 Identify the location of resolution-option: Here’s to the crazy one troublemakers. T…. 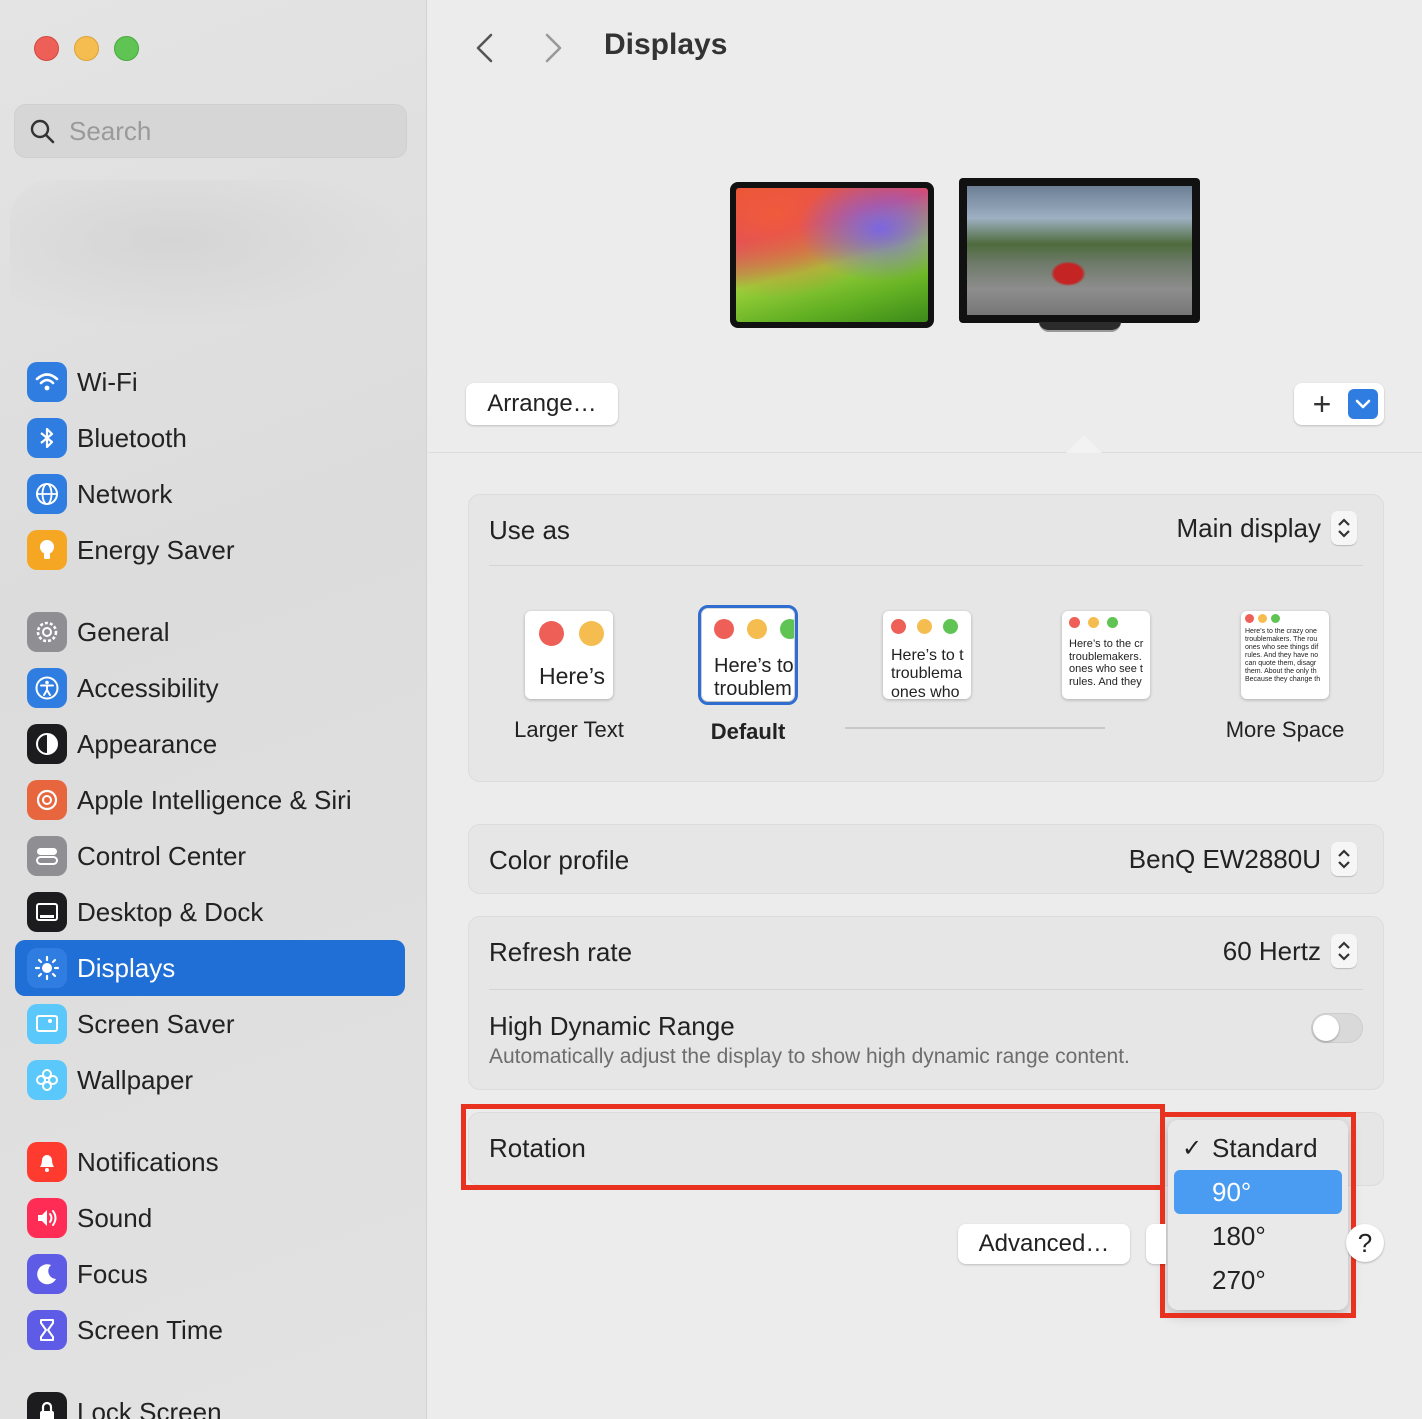
(1285, 677).